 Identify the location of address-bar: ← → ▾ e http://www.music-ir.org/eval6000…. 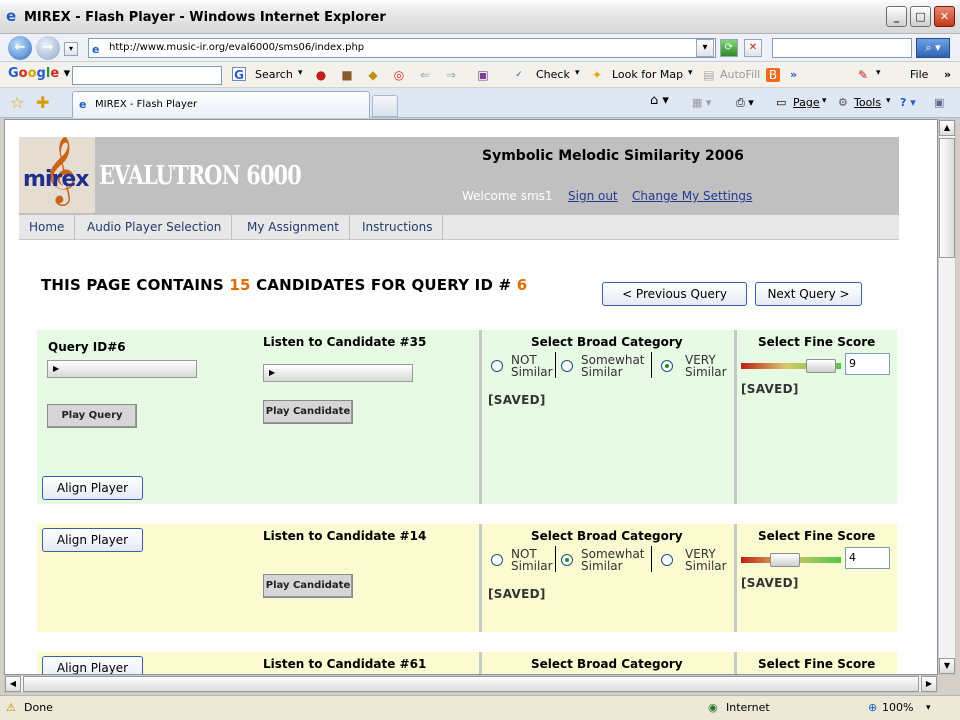
(480, 48).